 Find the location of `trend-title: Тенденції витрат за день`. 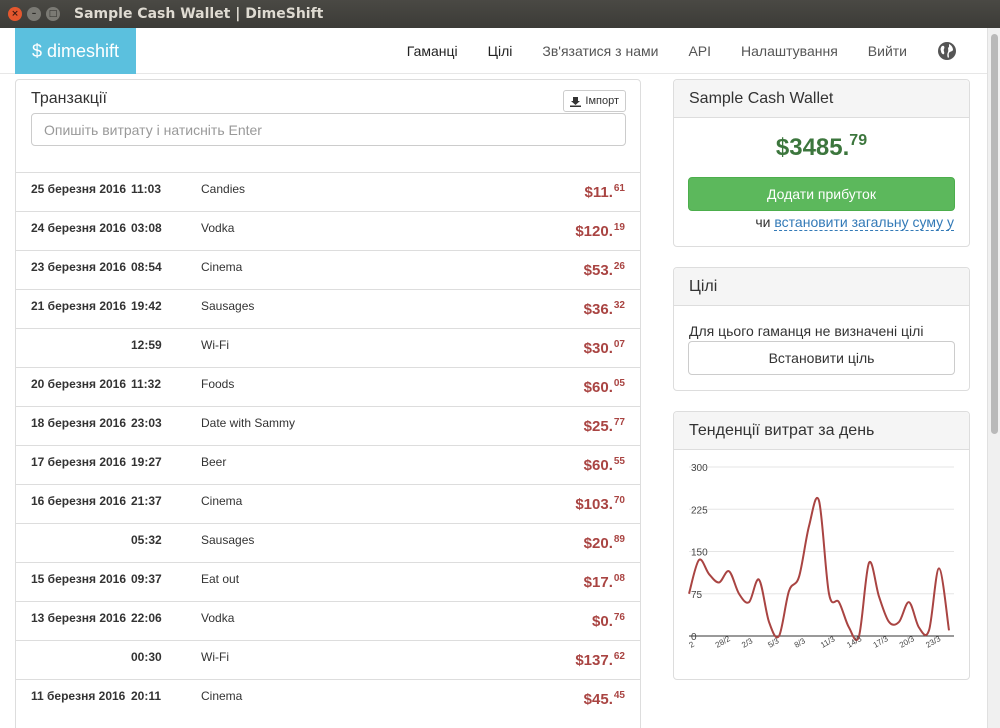

trend-title: Тенденції витрат за день is located at coordinates (821, 431).